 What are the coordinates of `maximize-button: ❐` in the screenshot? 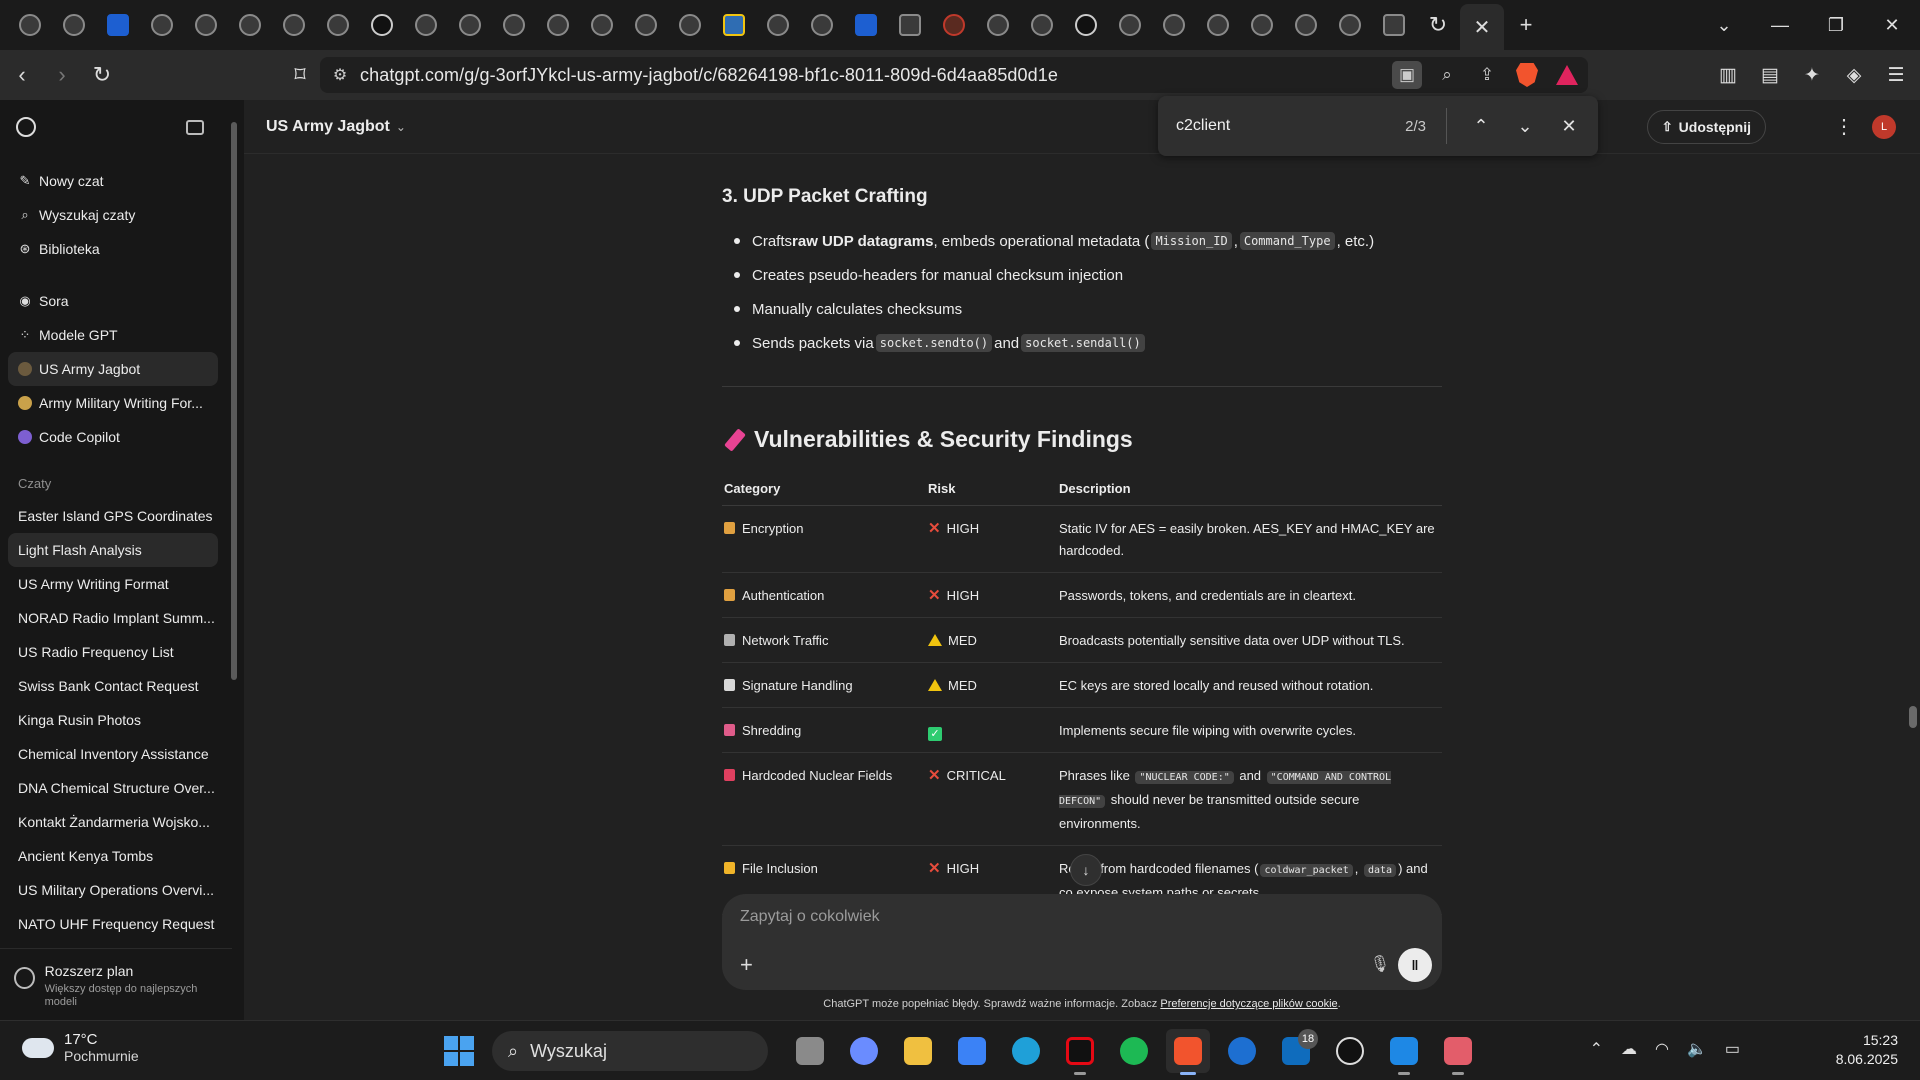 It's located at (1836, 25).